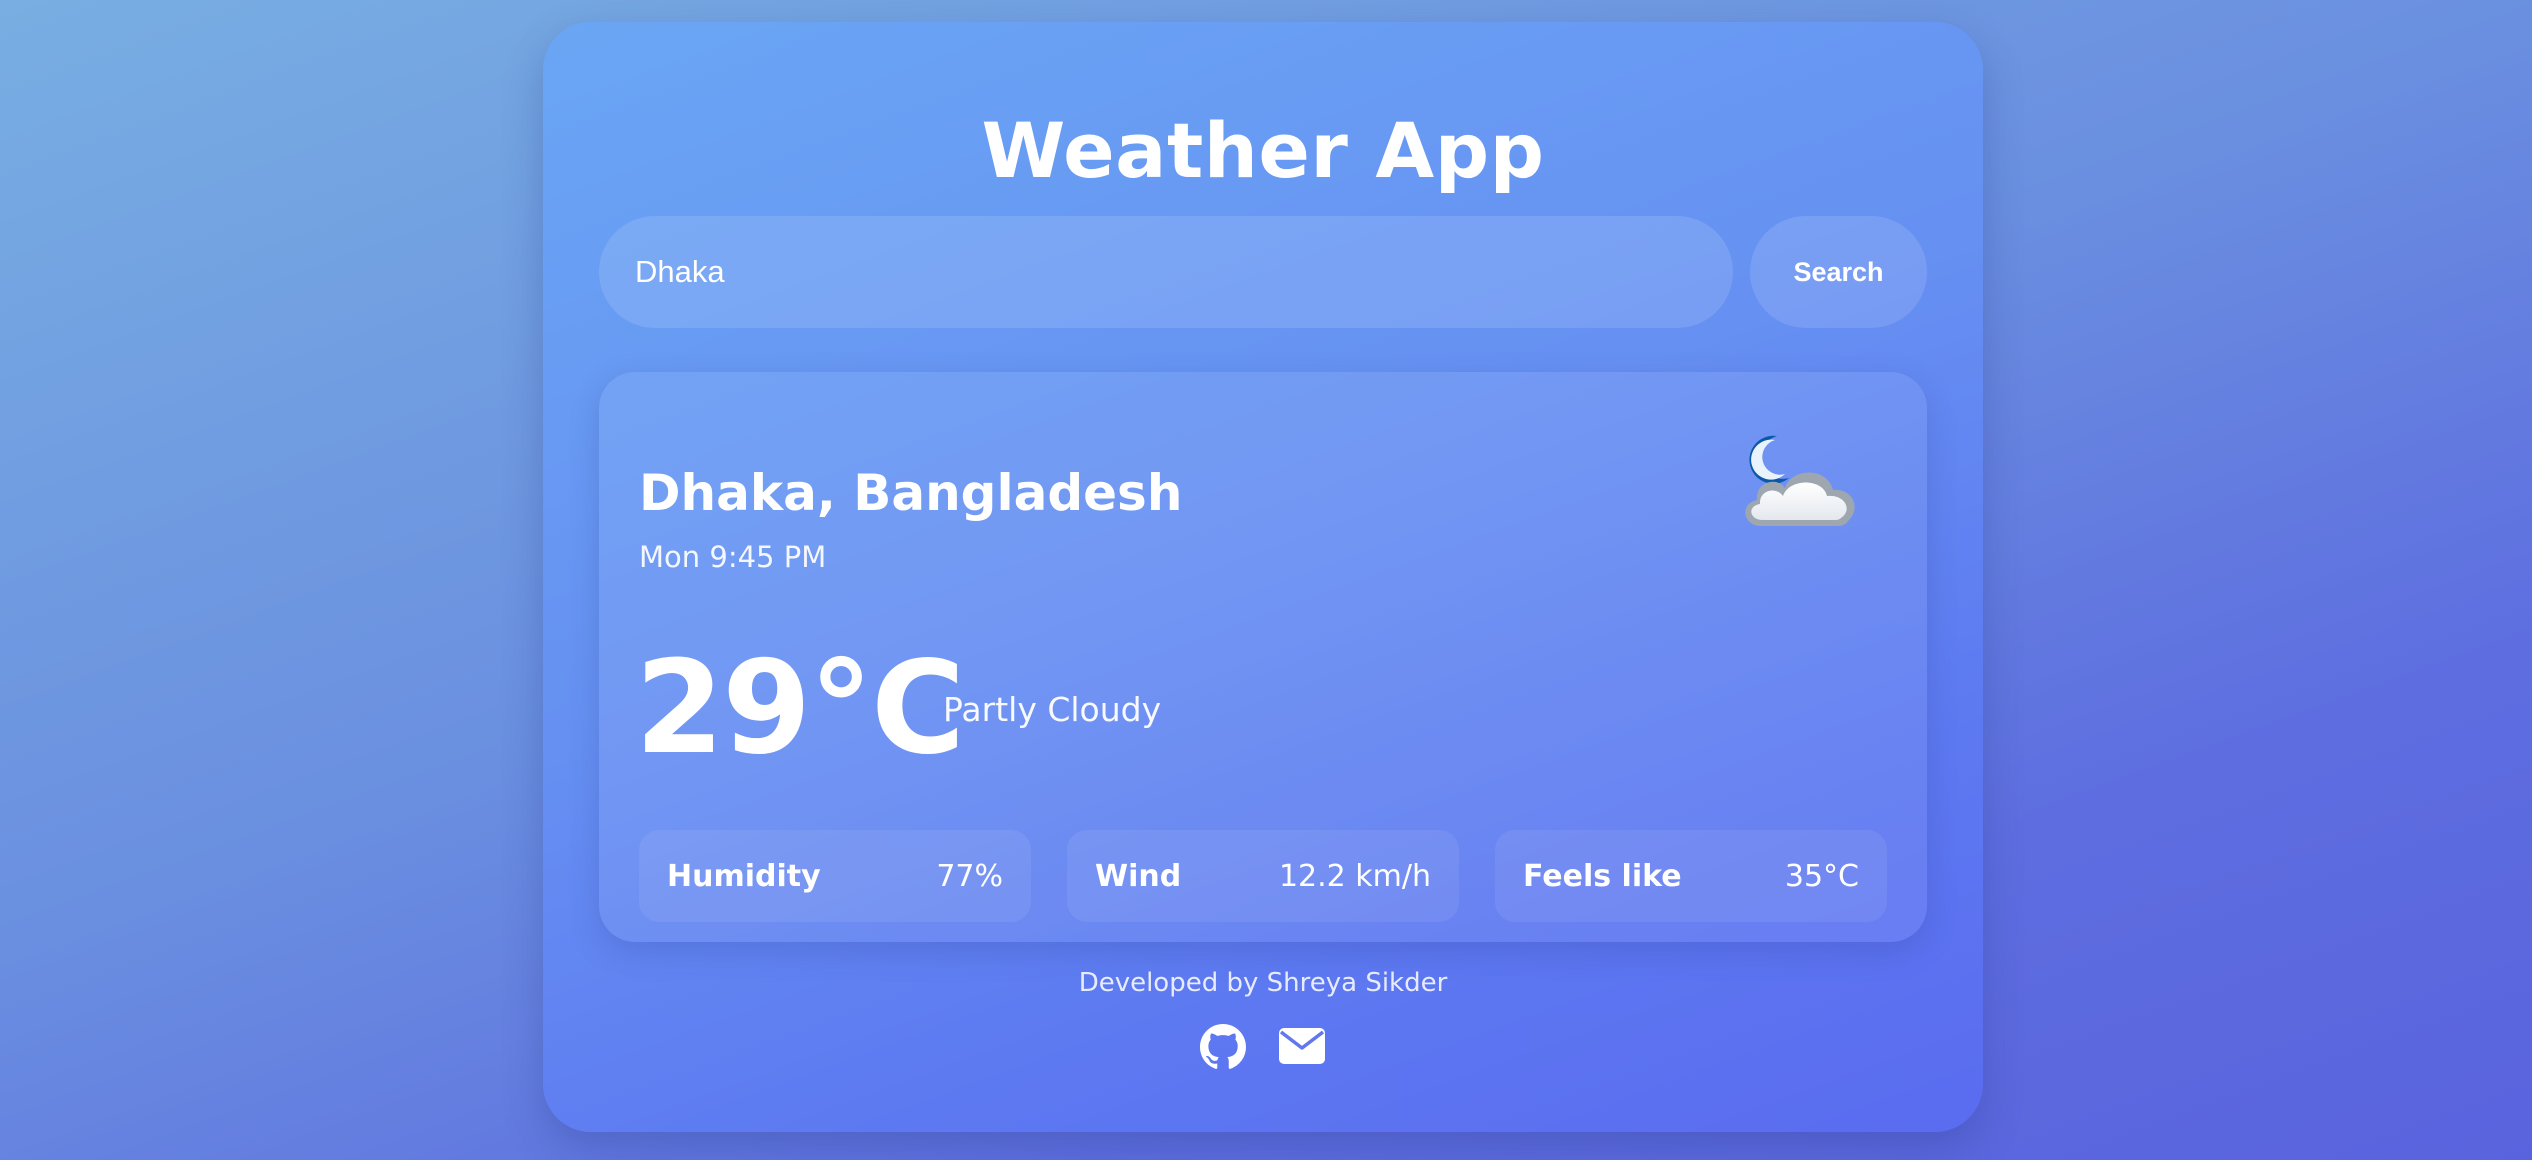  Describe the element at coordinates (969, 876) in the screenshot. I see `humidity-value: 77%` at that location.